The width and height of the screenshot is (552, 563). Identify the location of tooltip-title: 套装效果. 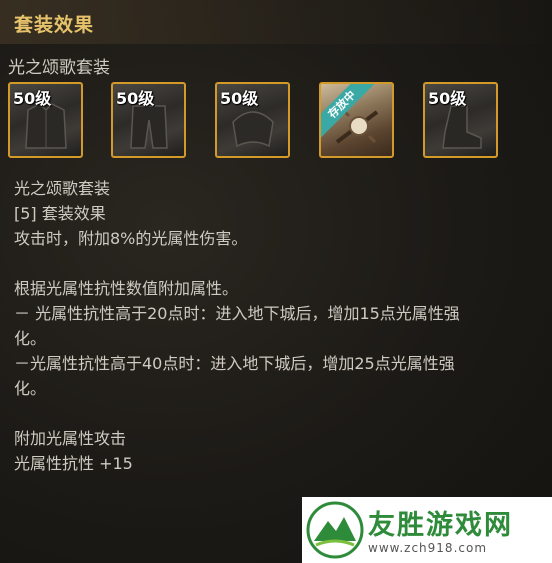
(54, 25).